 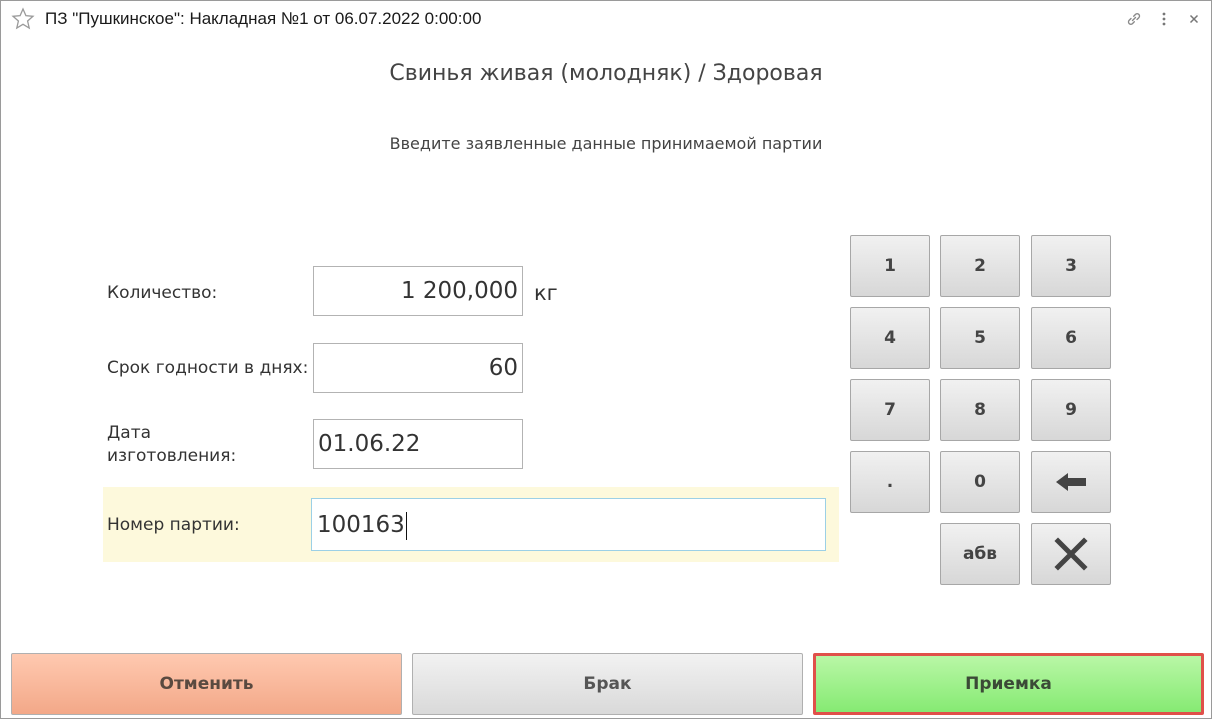 I want to click on key-3: 3, so click(x=1071, y=266).